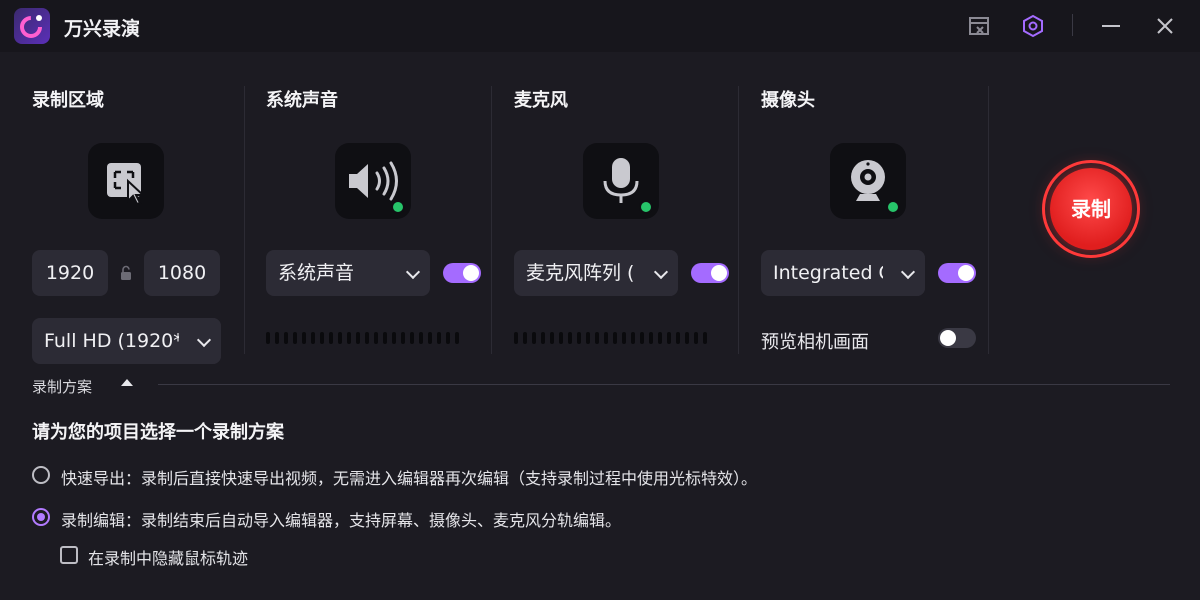 The height and width of the screenshot is (600, 1200). What do you see at coordinates (979, 26) in the screenshot?
I see `screenshot-frame-icon` at bounding box center [979, 26].